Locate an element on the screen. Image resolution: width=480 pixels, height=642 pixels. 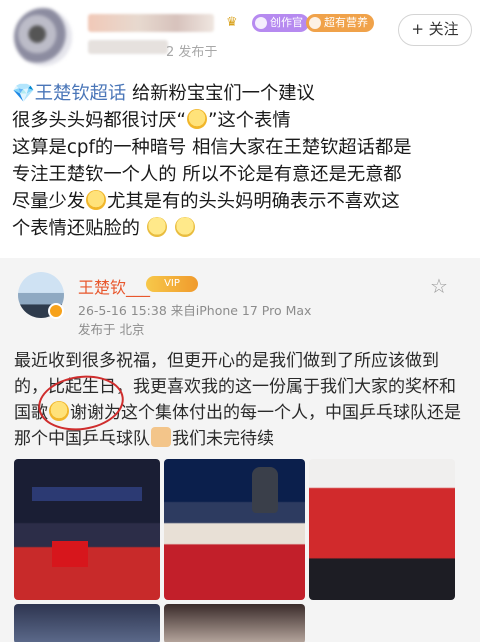
member-badge: 超有营养 is located at coordinates (340, 23).